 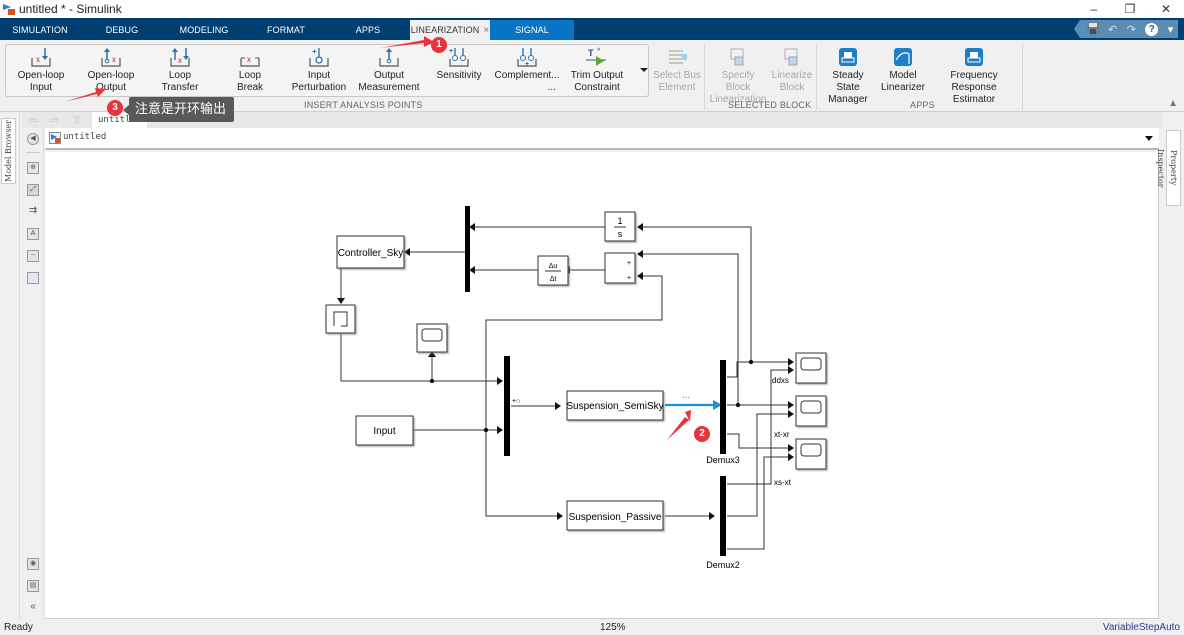 What do you see at coordinates (33, 564) in the screenshot?
I see `screenshot-icon: ◉` at bounding box center [33, 564].